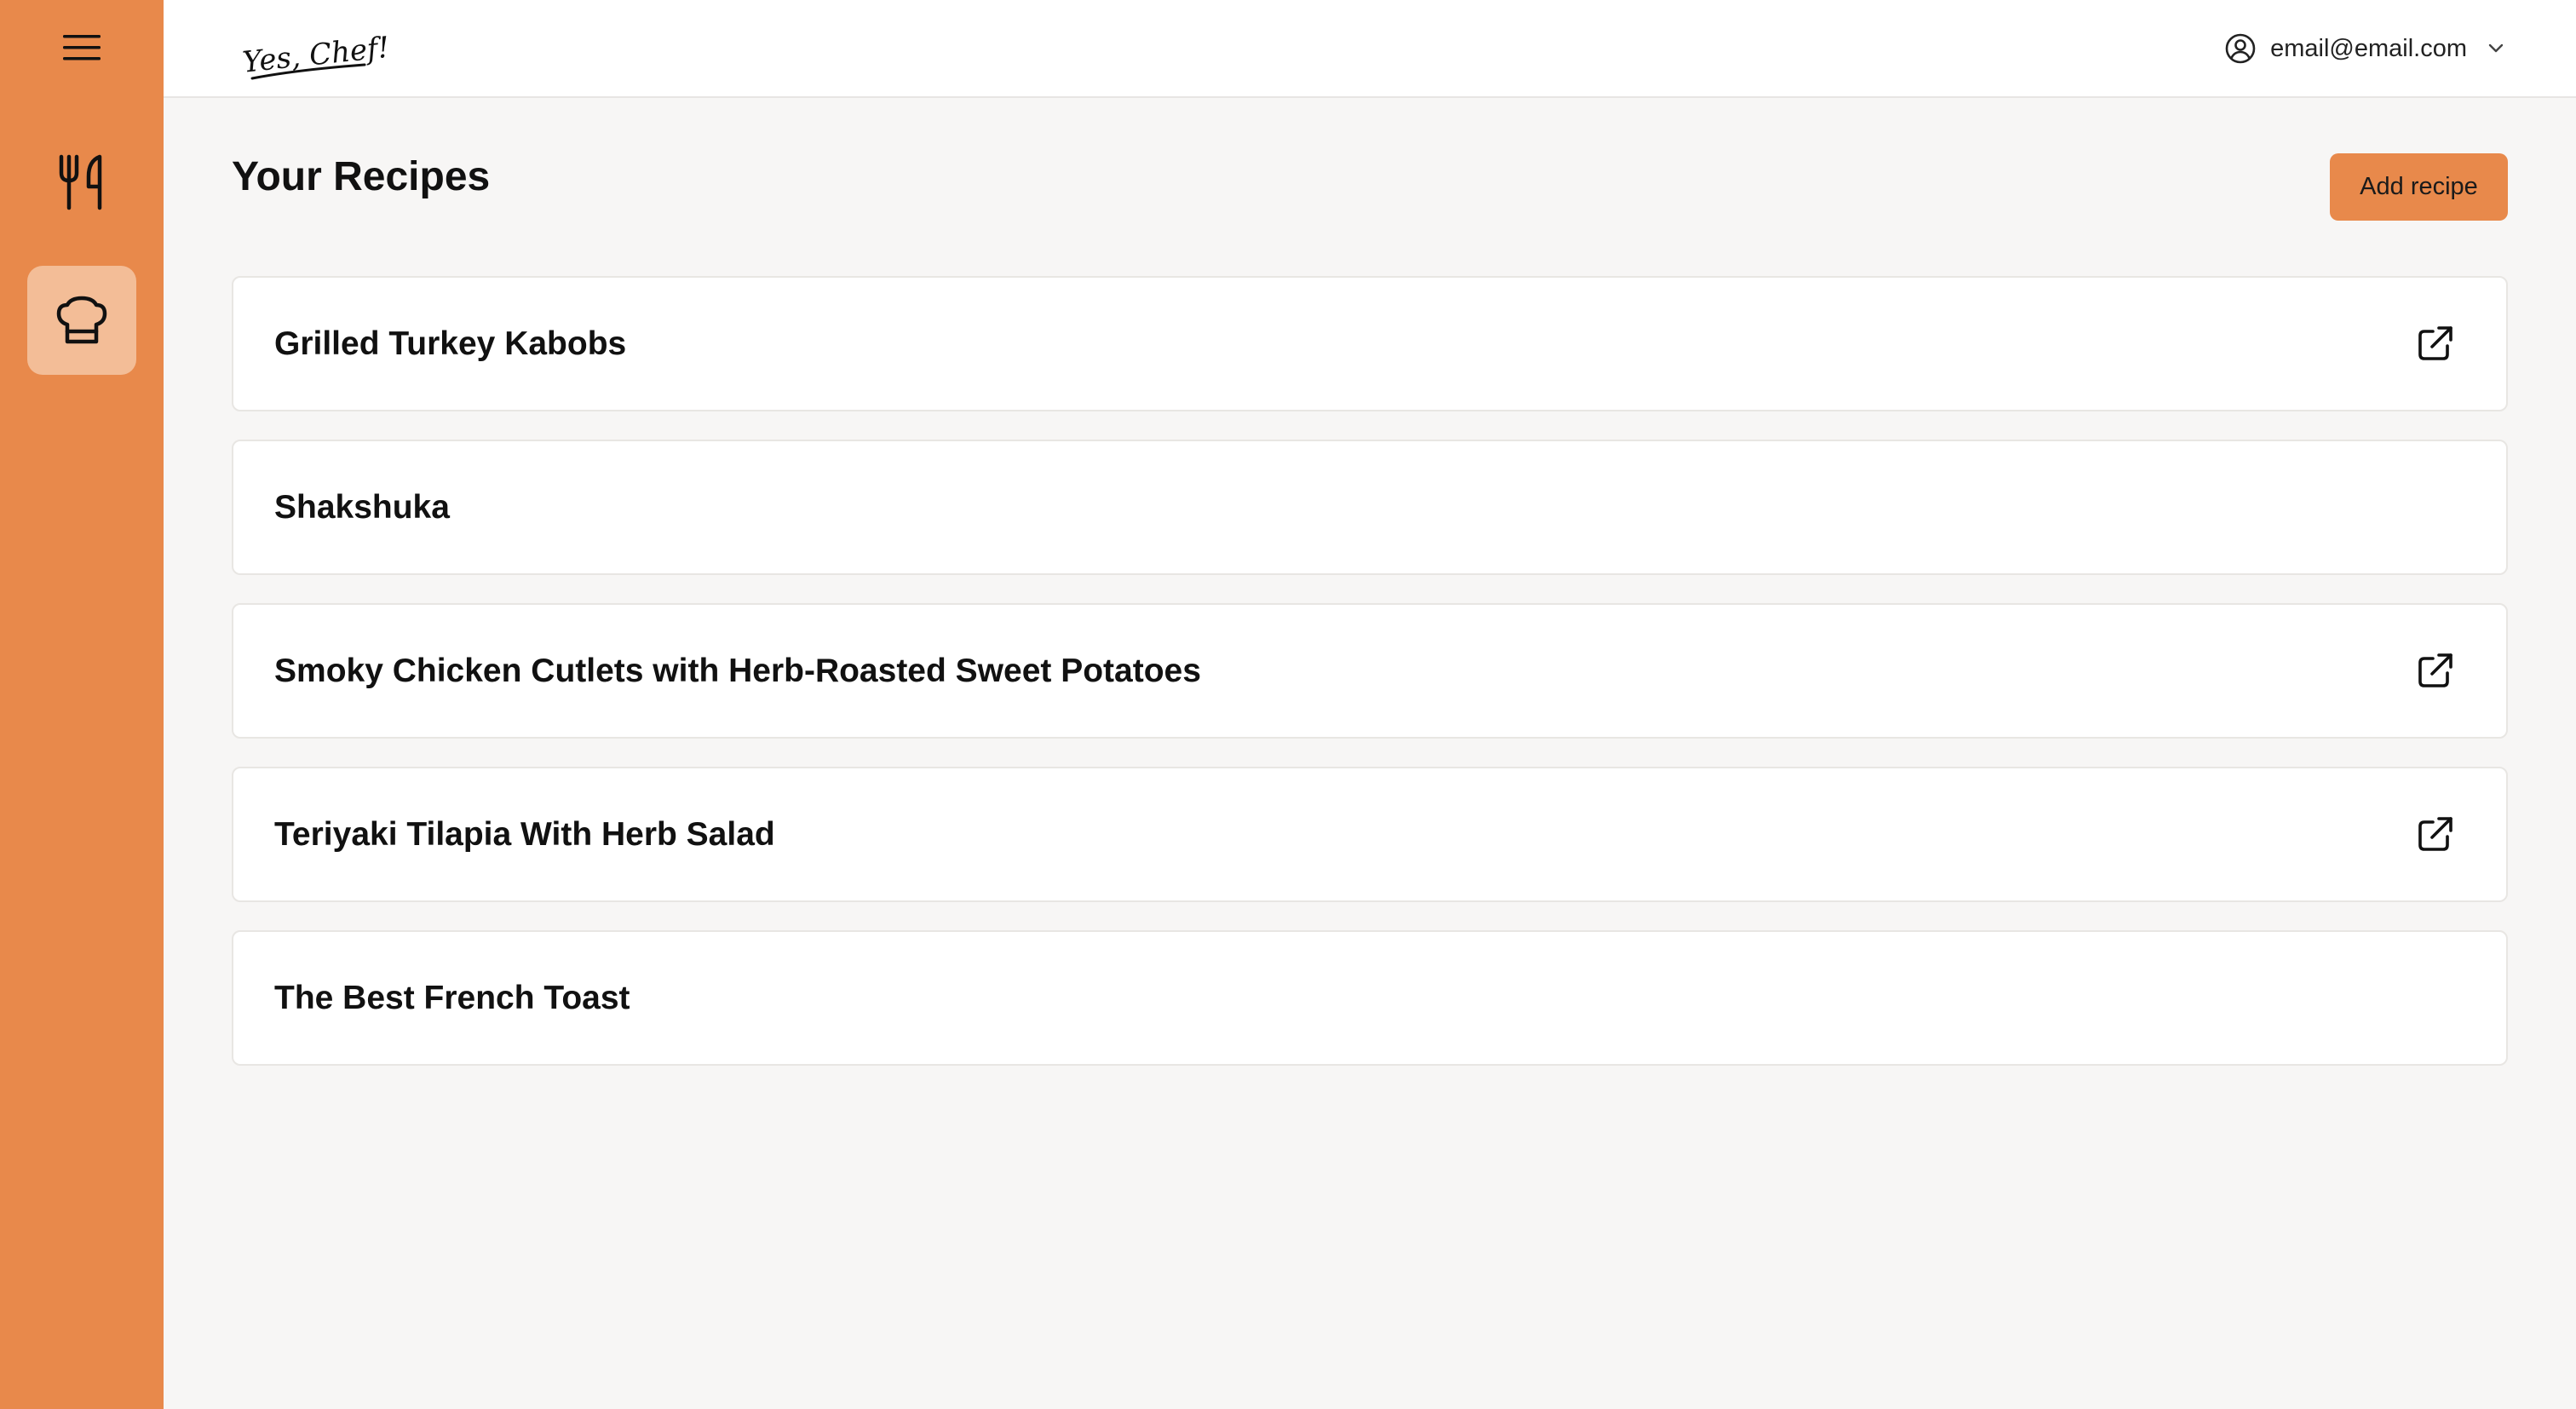  What do you see at coordinates (452, 997) in the screenshot?
I see `recipe-title: The Best French Toast` at bounding box center [452, 997].